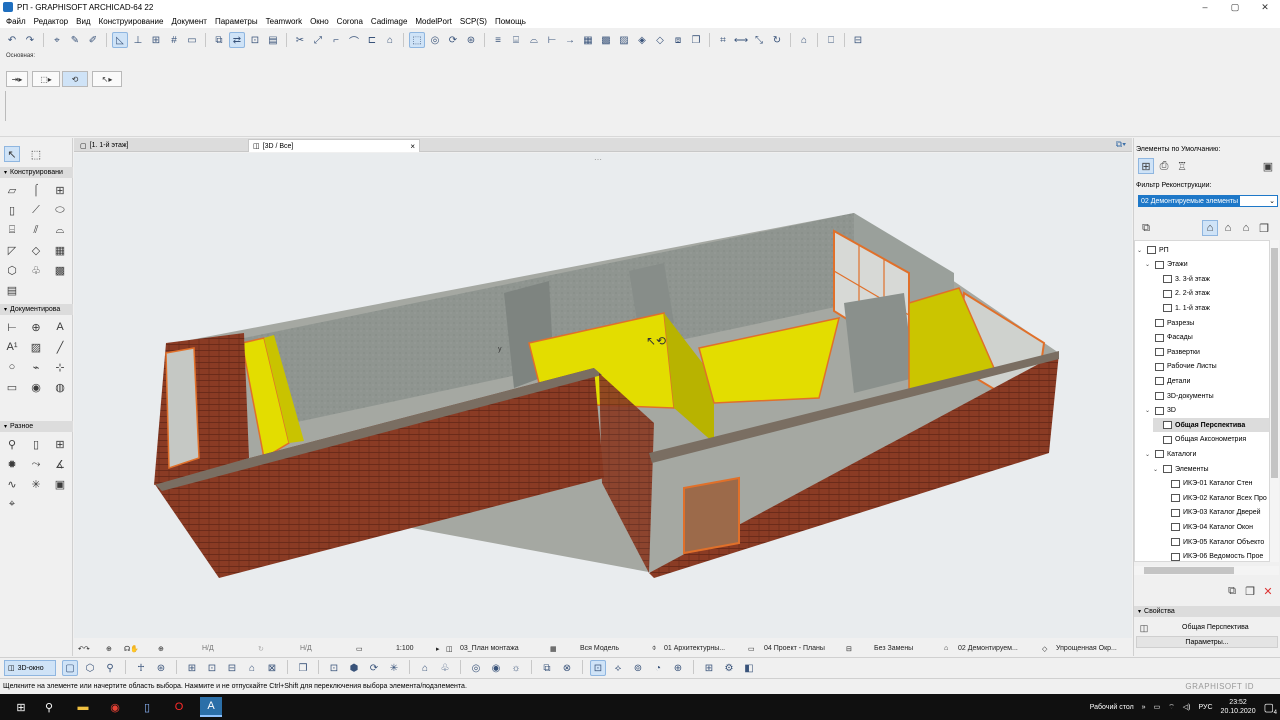 The width and height of the screenshot is (1280, 720). I want to click on worksheet-tool-icon: ▯, so click(36, 444).